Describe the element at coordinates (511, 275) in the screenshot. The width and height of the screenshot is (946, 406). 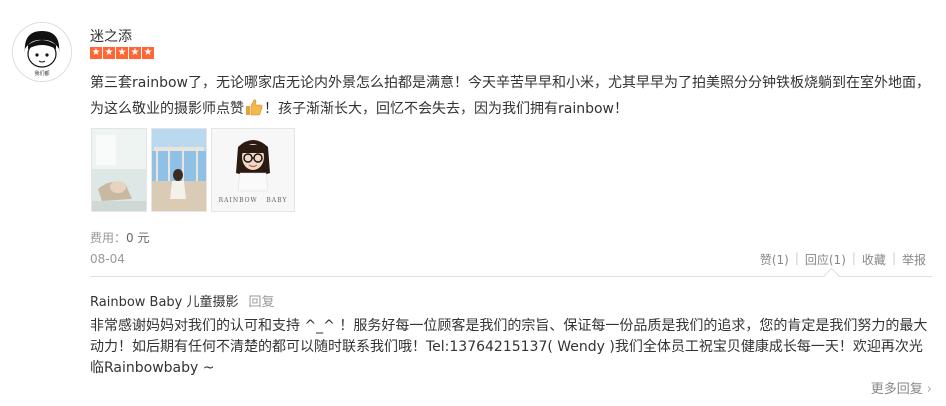
I see `reply-divider` at that location.